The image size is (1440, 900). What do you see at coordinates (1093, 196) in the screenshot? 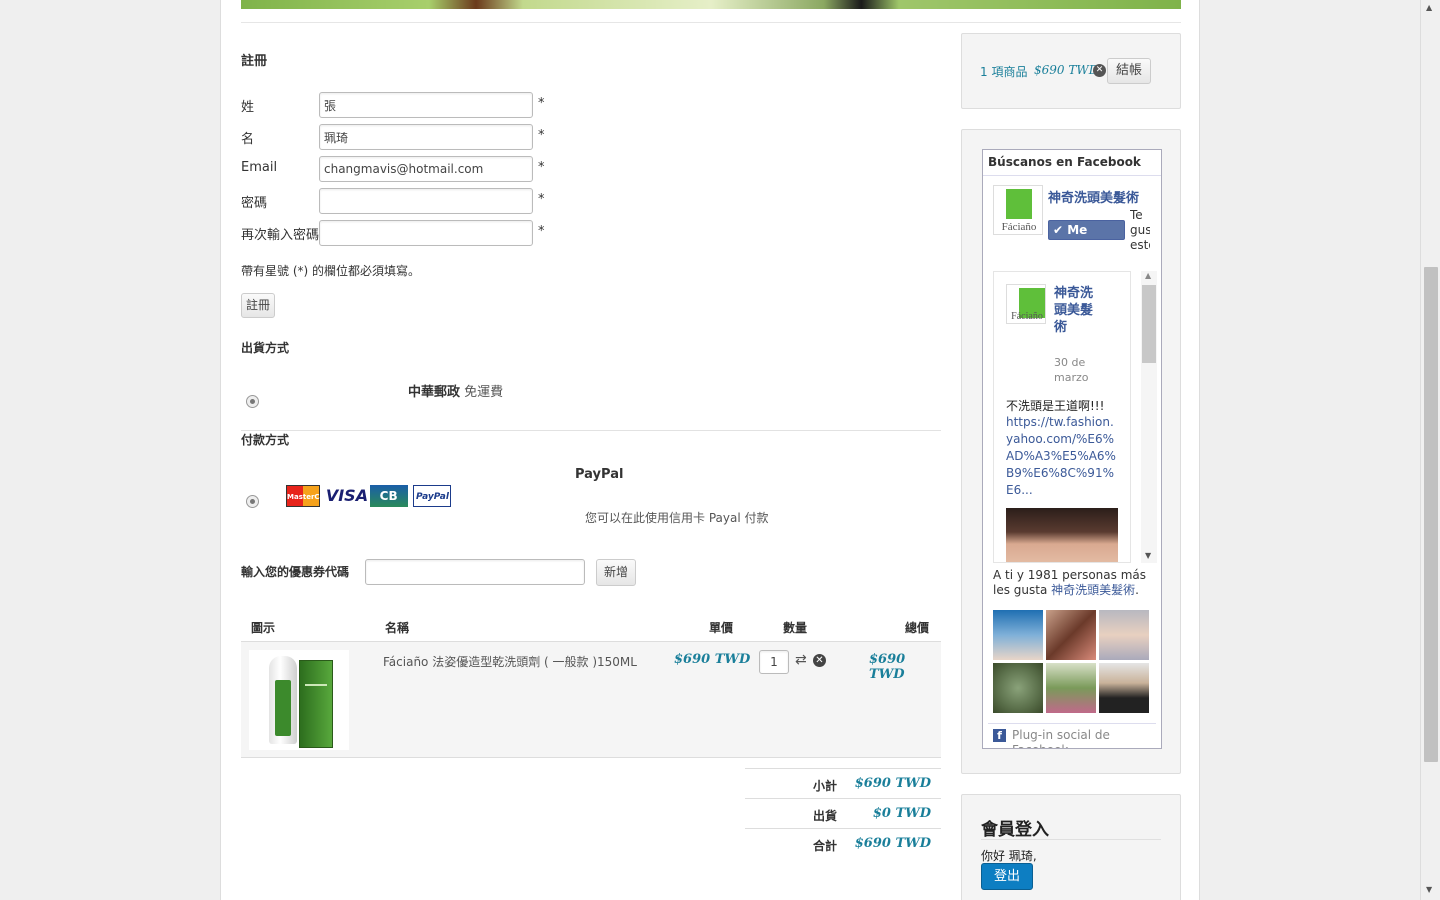
I see `facebook-page-name: 神奇洗頭美髮術` at bounding box center [1093, 196].